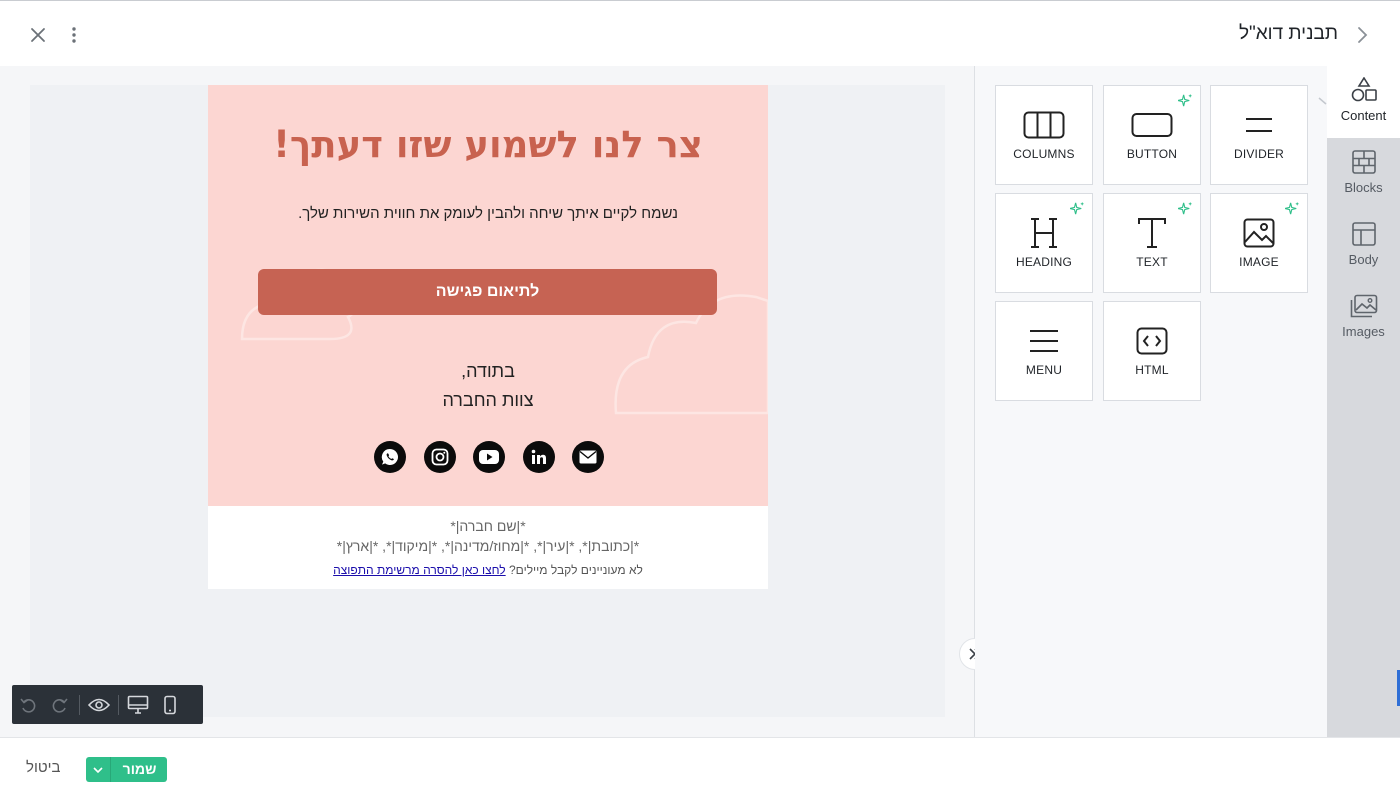 Image resolution: width=1400 pixels, height=800 pixels. What do you see at coordinates (1363, 234) in the screenshot?
I see `layout-icon` at bounding box center [1363, 234].